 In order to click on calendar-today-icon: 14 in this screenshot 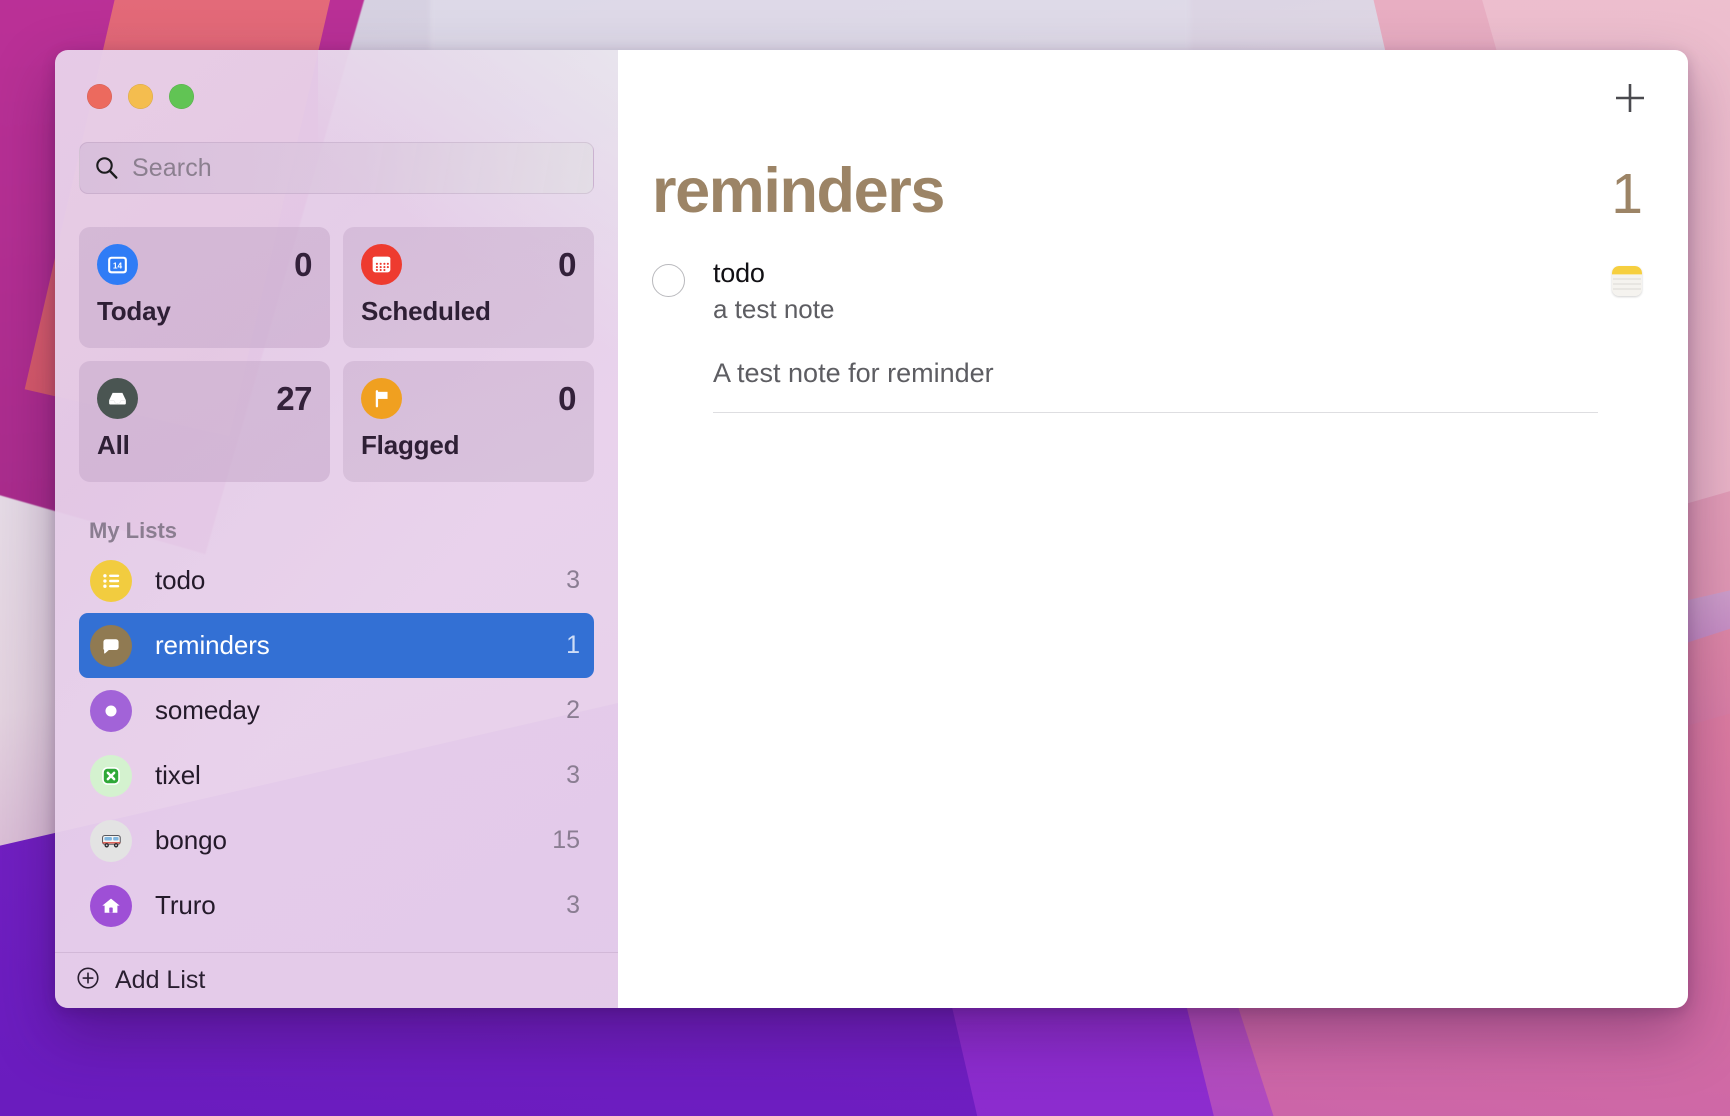, I will do `click(117, 264)`.